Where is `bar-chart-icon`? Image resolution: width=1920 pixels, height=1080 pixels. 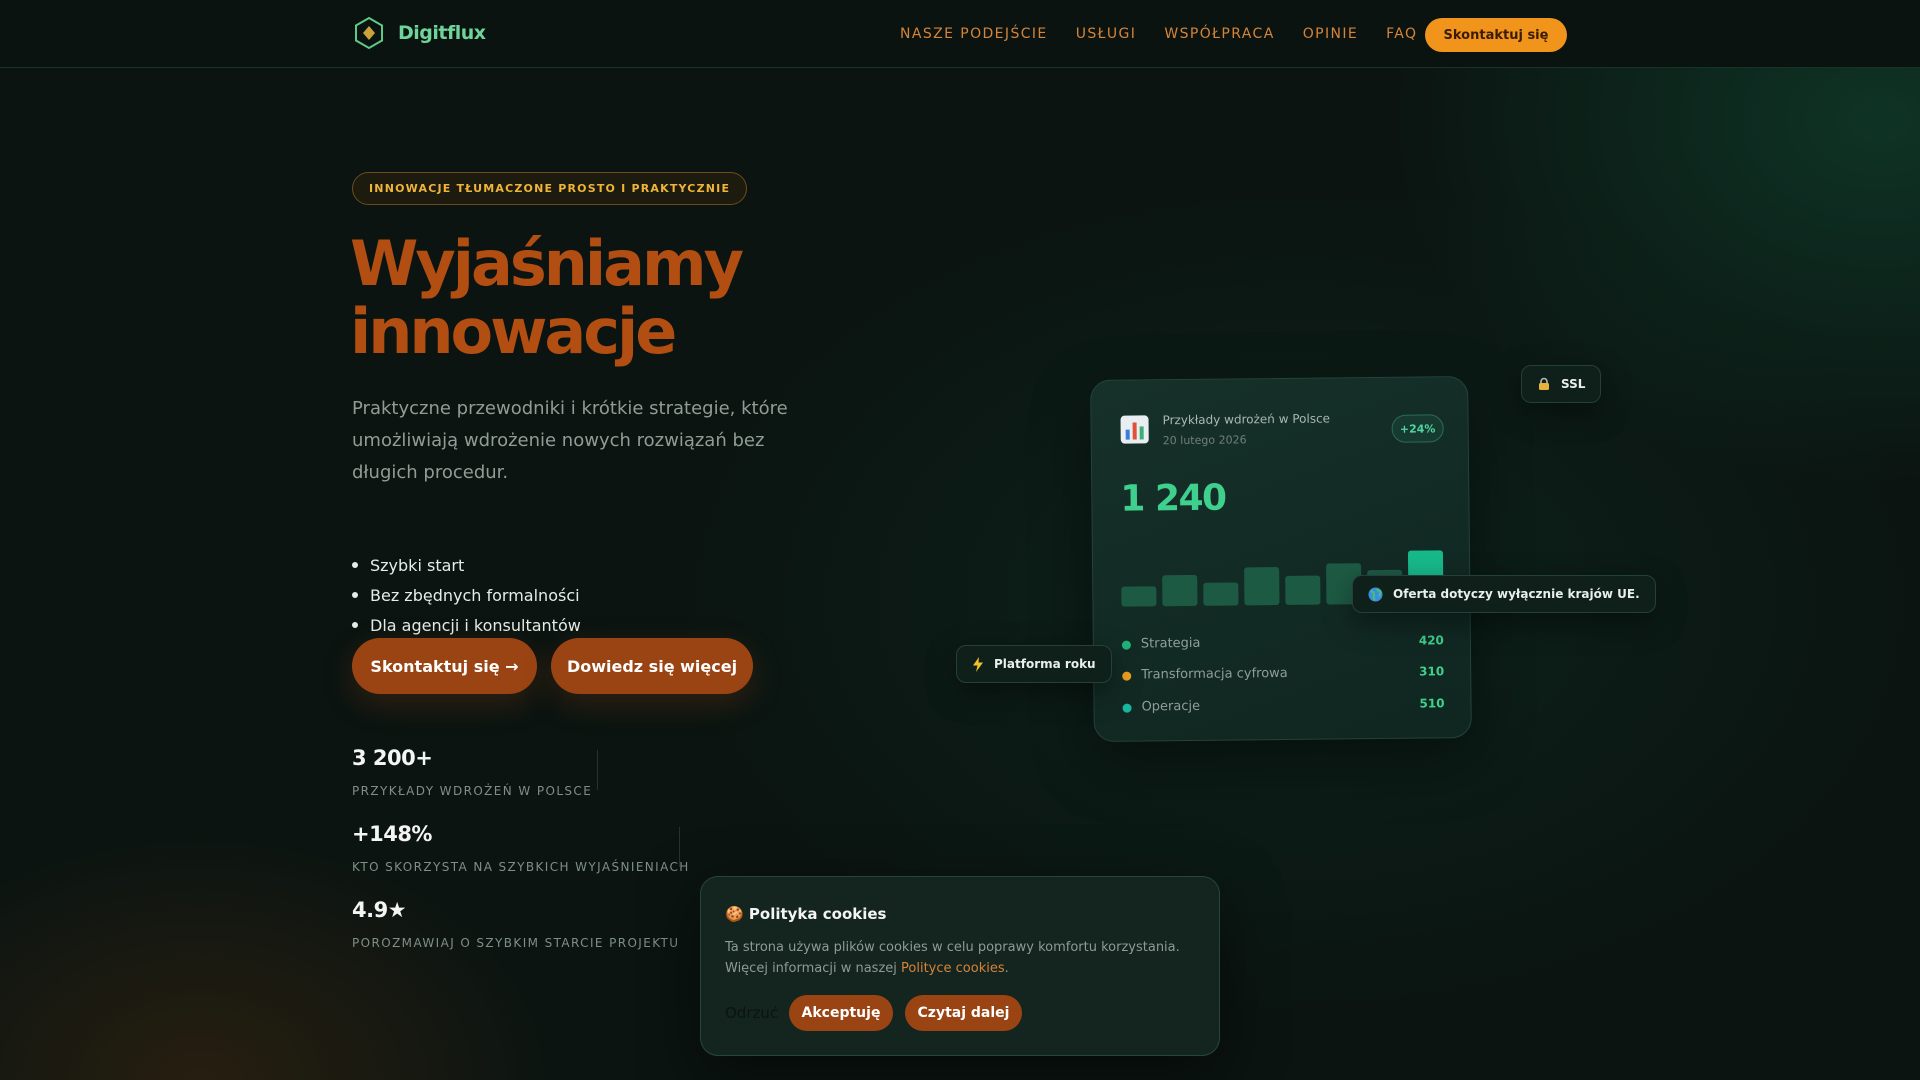
bar-chart-icon is located at coordinates (1134, 429).